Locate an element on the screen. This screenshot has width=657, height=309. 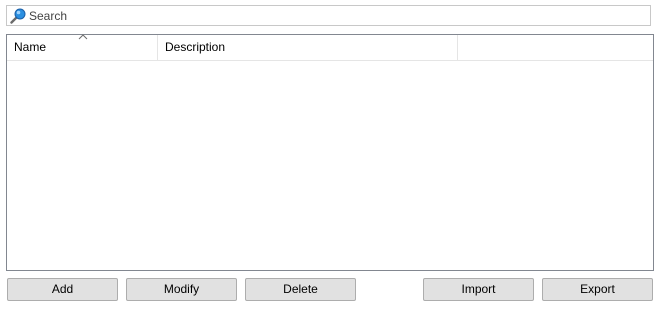
list-header: Name Description is located at coordinates (330, 47).